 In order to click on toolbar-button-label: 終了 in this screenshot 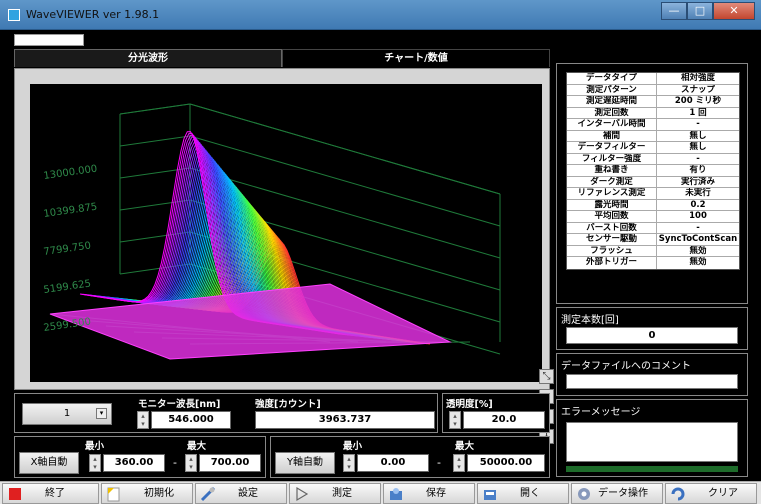, I will do `click(55, 493)`.